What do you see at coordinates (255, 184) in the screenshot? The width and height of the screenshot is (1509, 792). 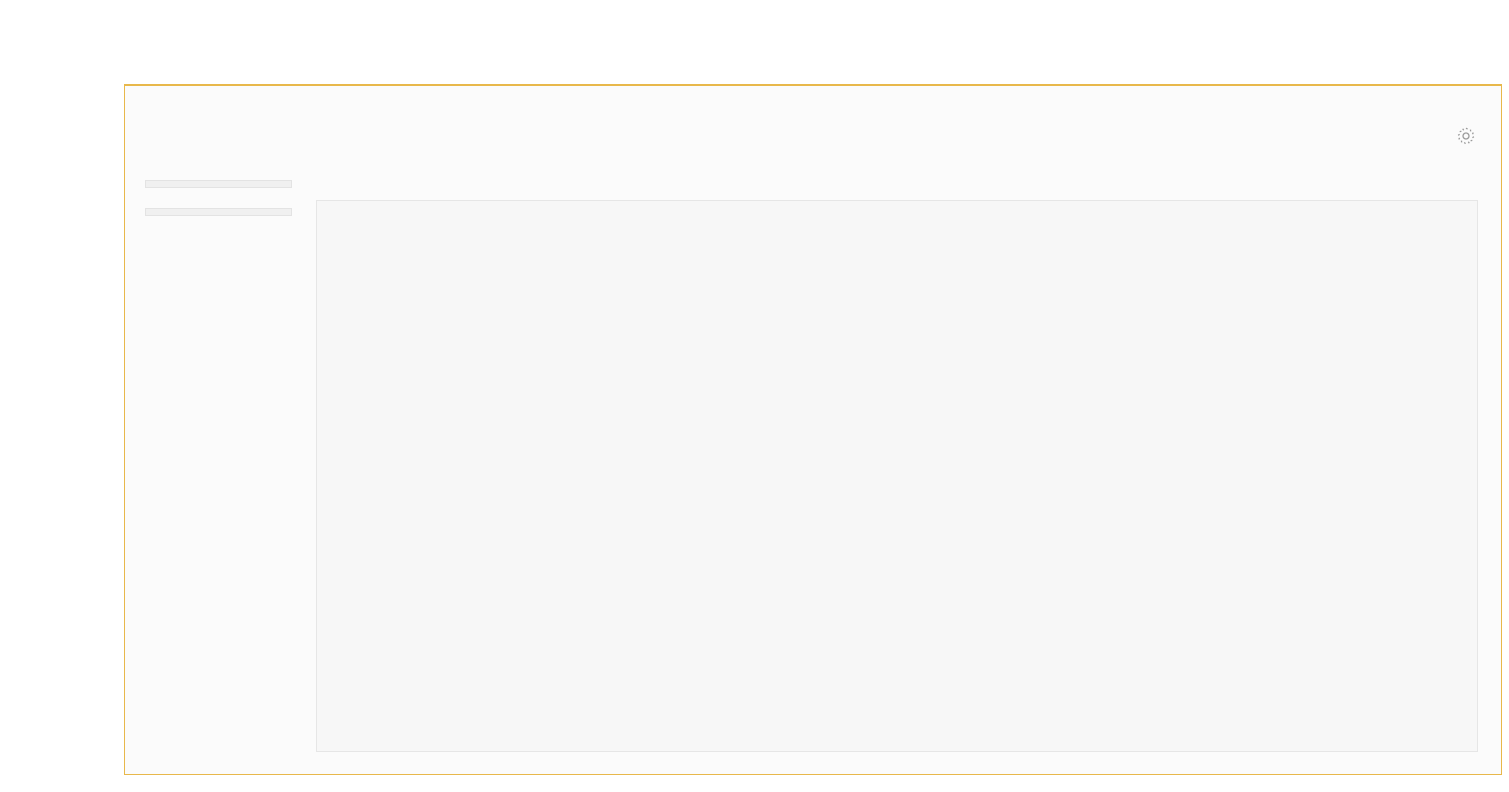 I see `x-stats-column-header` at bounding box center [255, 184].